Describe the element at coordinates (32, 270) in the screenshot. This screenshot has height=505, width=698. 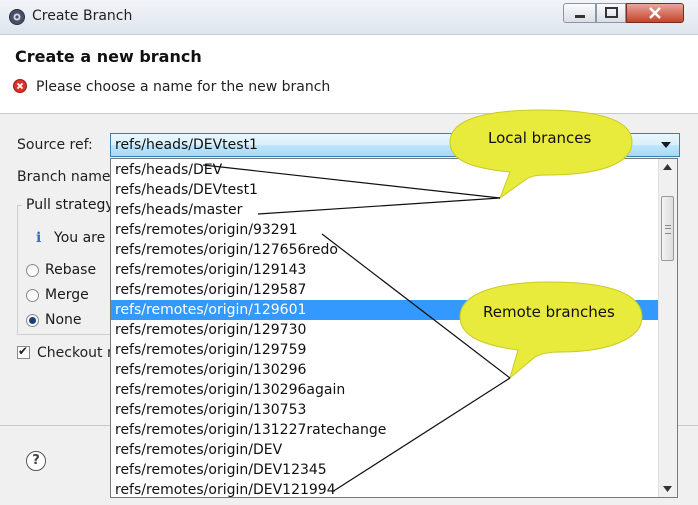
I see `rebase-radio` at that location.